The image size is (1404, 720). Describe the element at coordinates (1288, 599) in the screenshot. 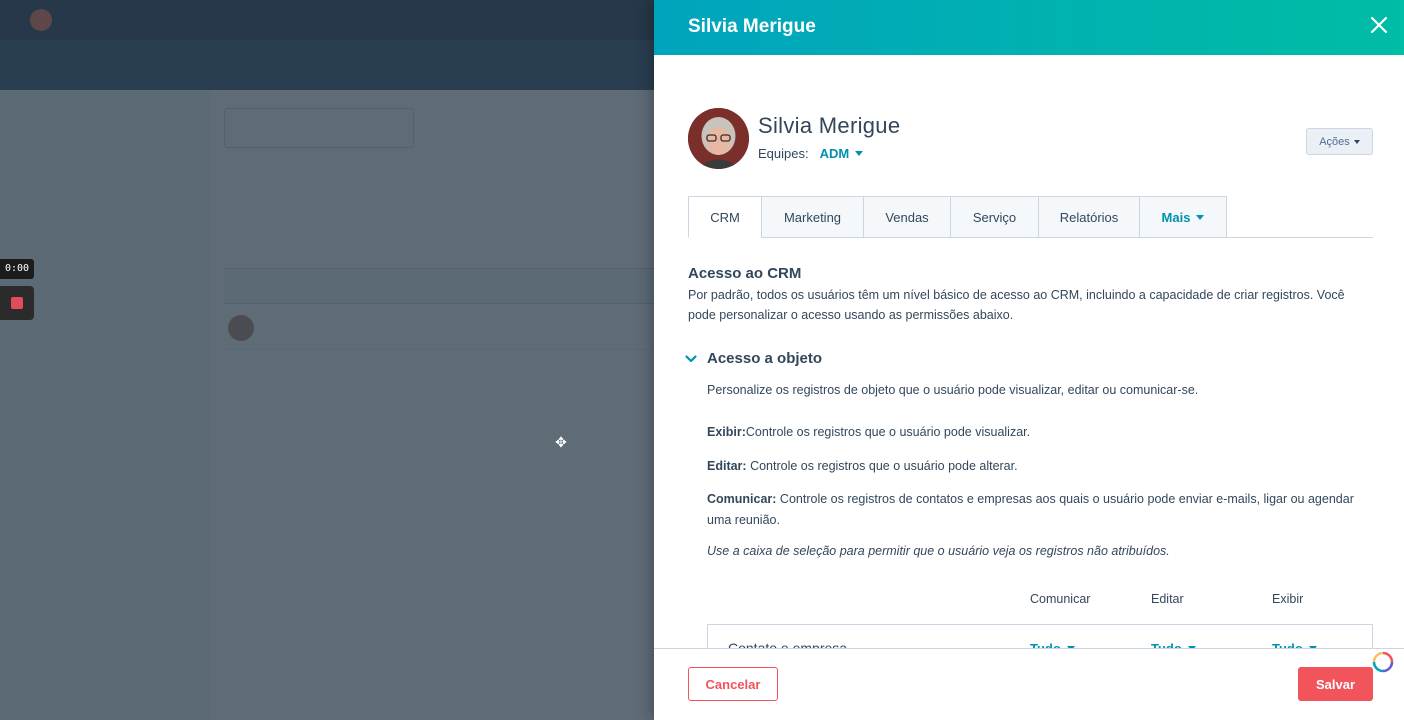

I see `column-header-view: Exibir` at that location.